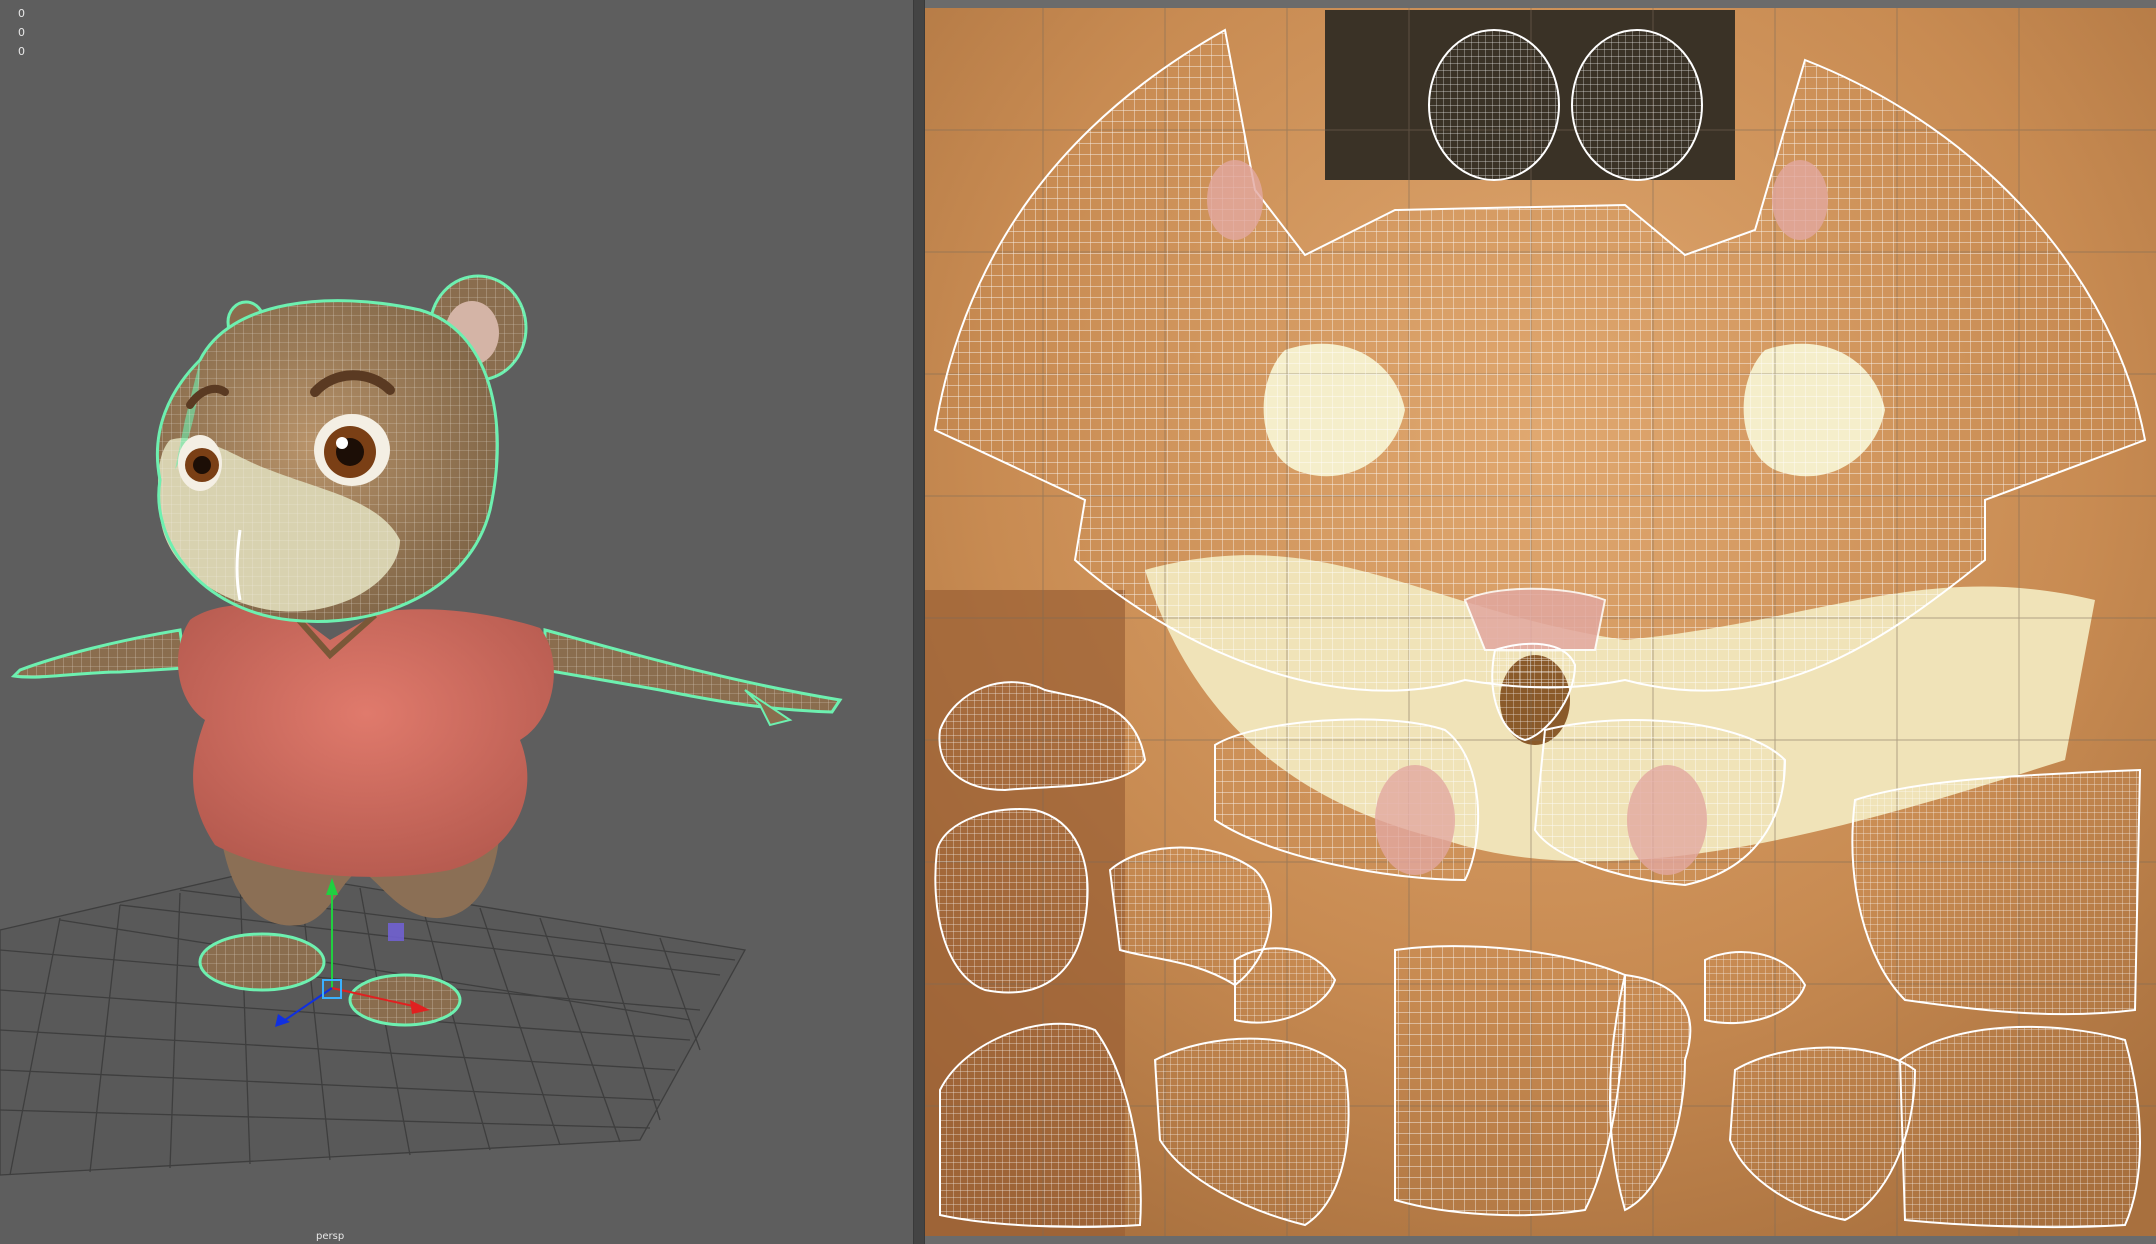 The height and width of the screenshot is (1244, 2156). What do you see at coordinates (330, 1236) in the screenshot?
I see `camera-label: persp` at bounding box center [330, 1236].